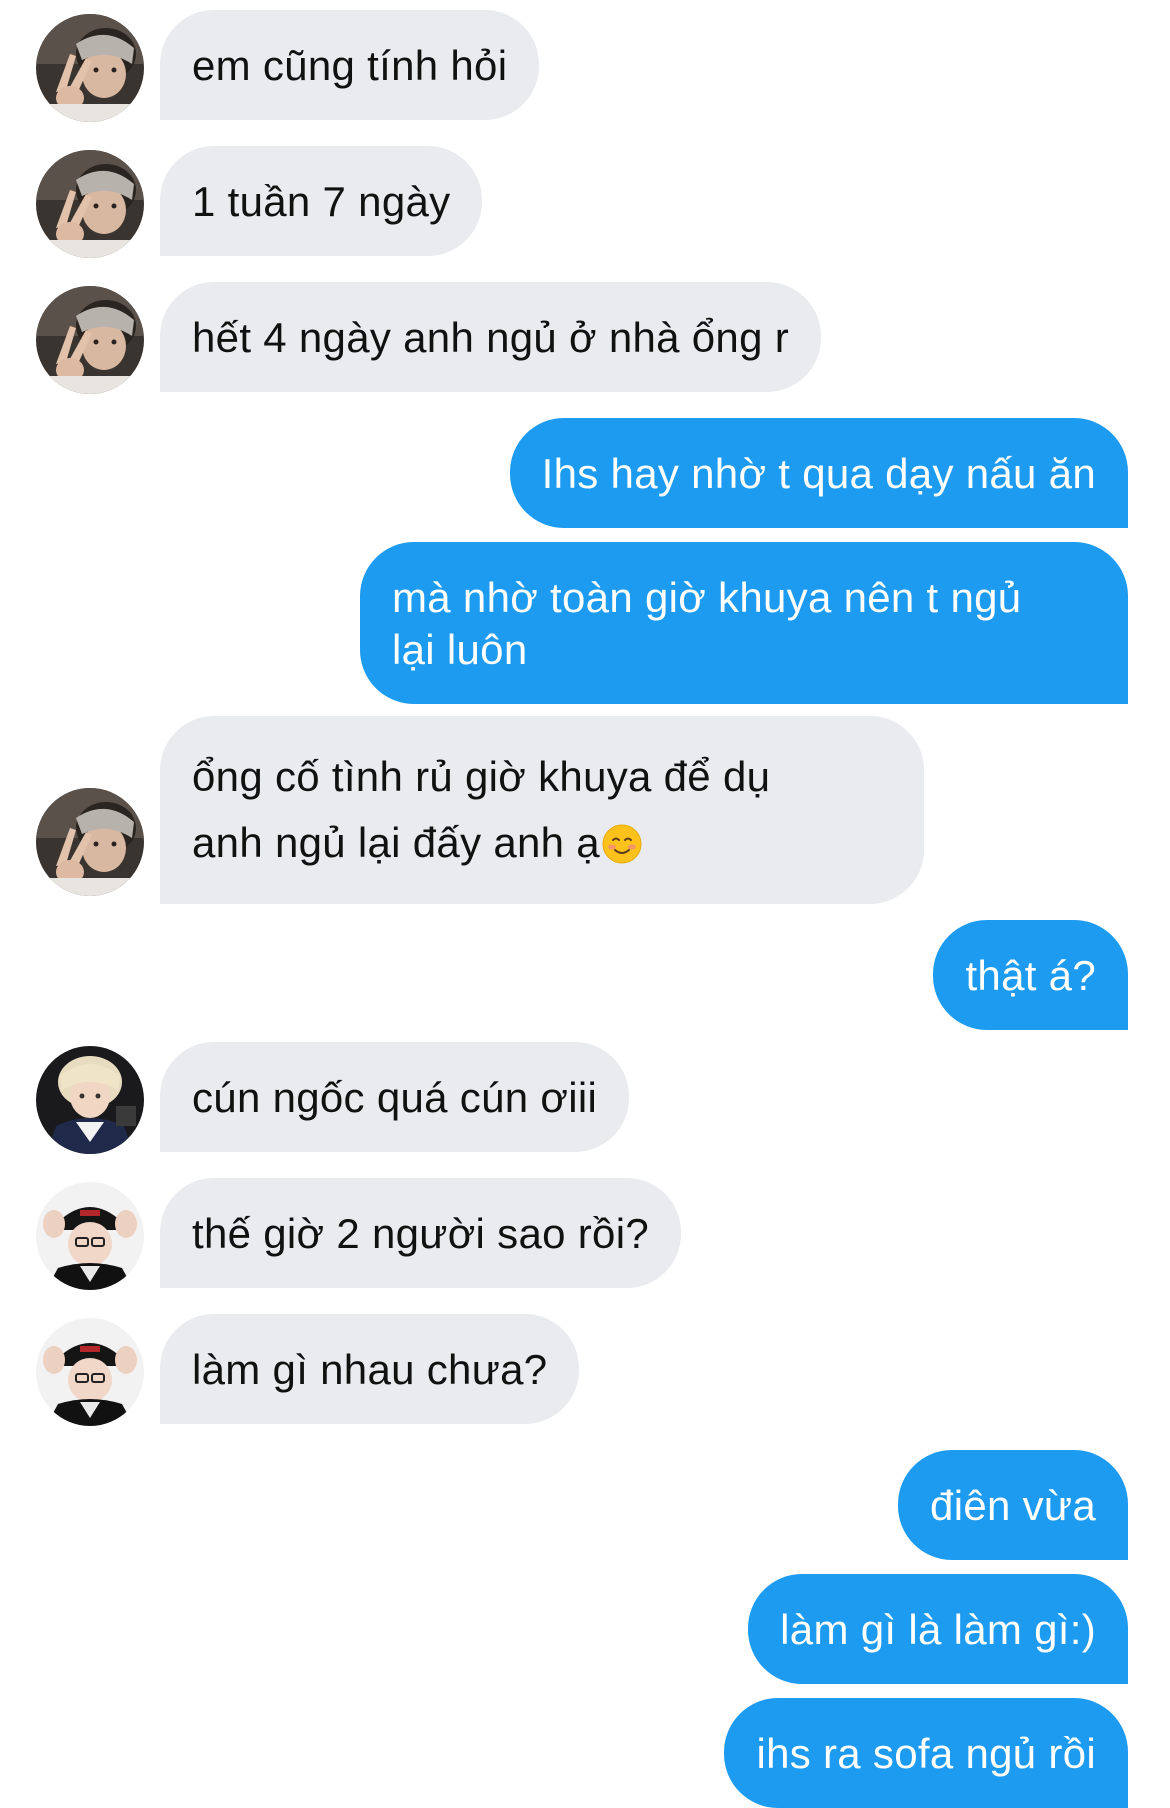  I want to click on outgoing-message-bubble: làm gì là làm gì:), so click(938, 1629).